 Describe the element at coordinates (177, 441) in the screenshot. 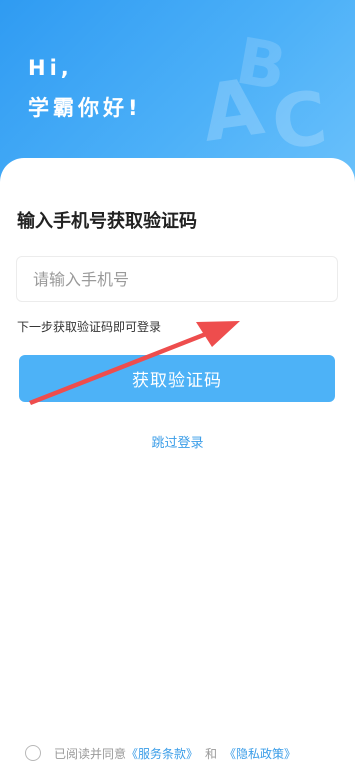

I see `skip-login-link: 跳过登录` at that location.